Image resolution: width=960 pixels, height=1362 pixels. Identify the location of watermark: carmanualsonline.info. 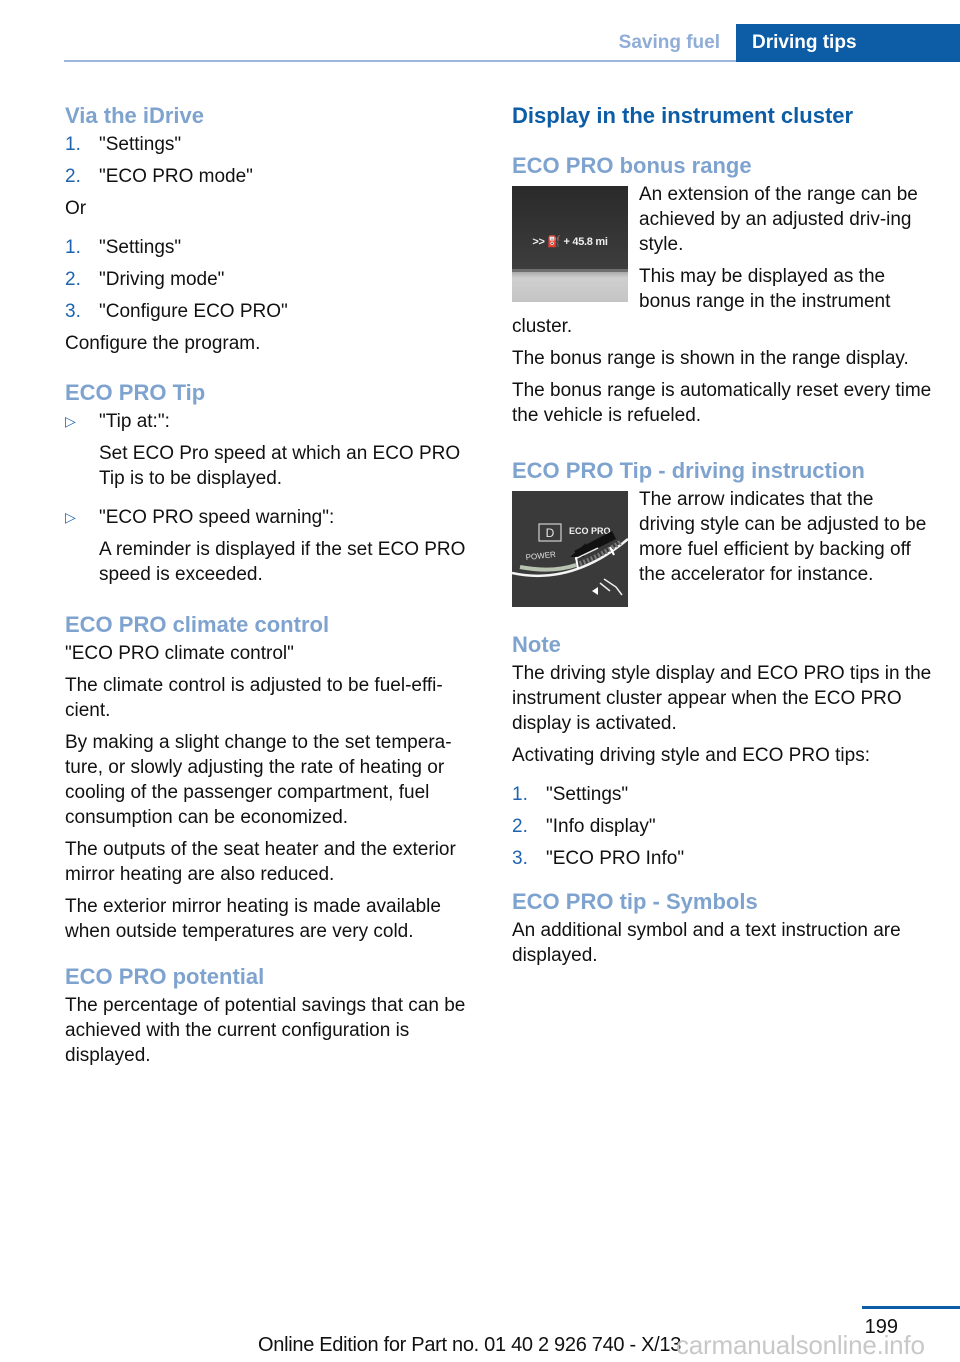
(800, 1345).